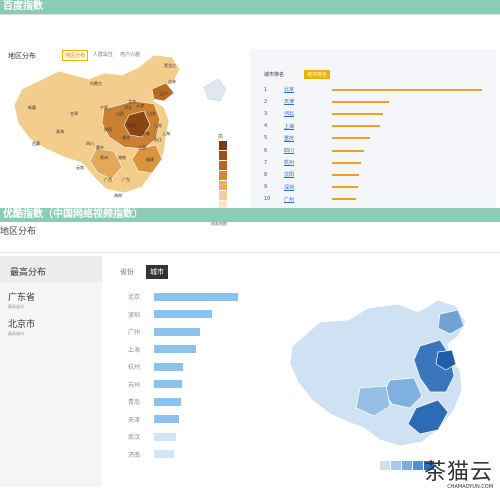 The height and width of the screenshot is (490, 500). Describe the element at coordinates (308, 174) in the screenshot. I see `rank-city-link: 沈阳` at that location.